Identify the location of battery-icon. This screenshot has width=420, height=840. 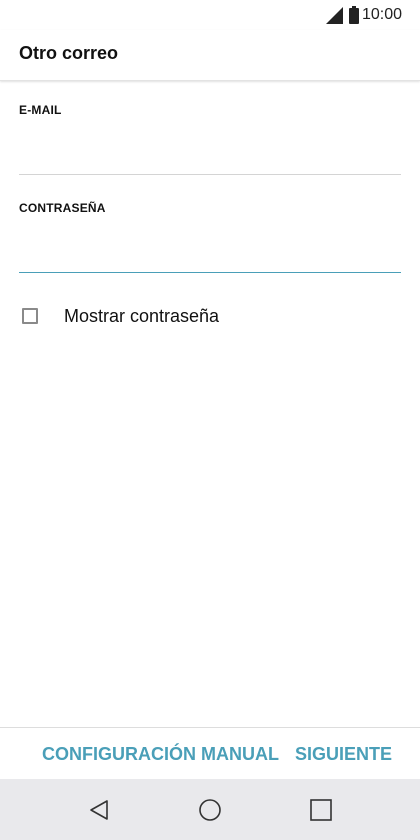
(353, 15).